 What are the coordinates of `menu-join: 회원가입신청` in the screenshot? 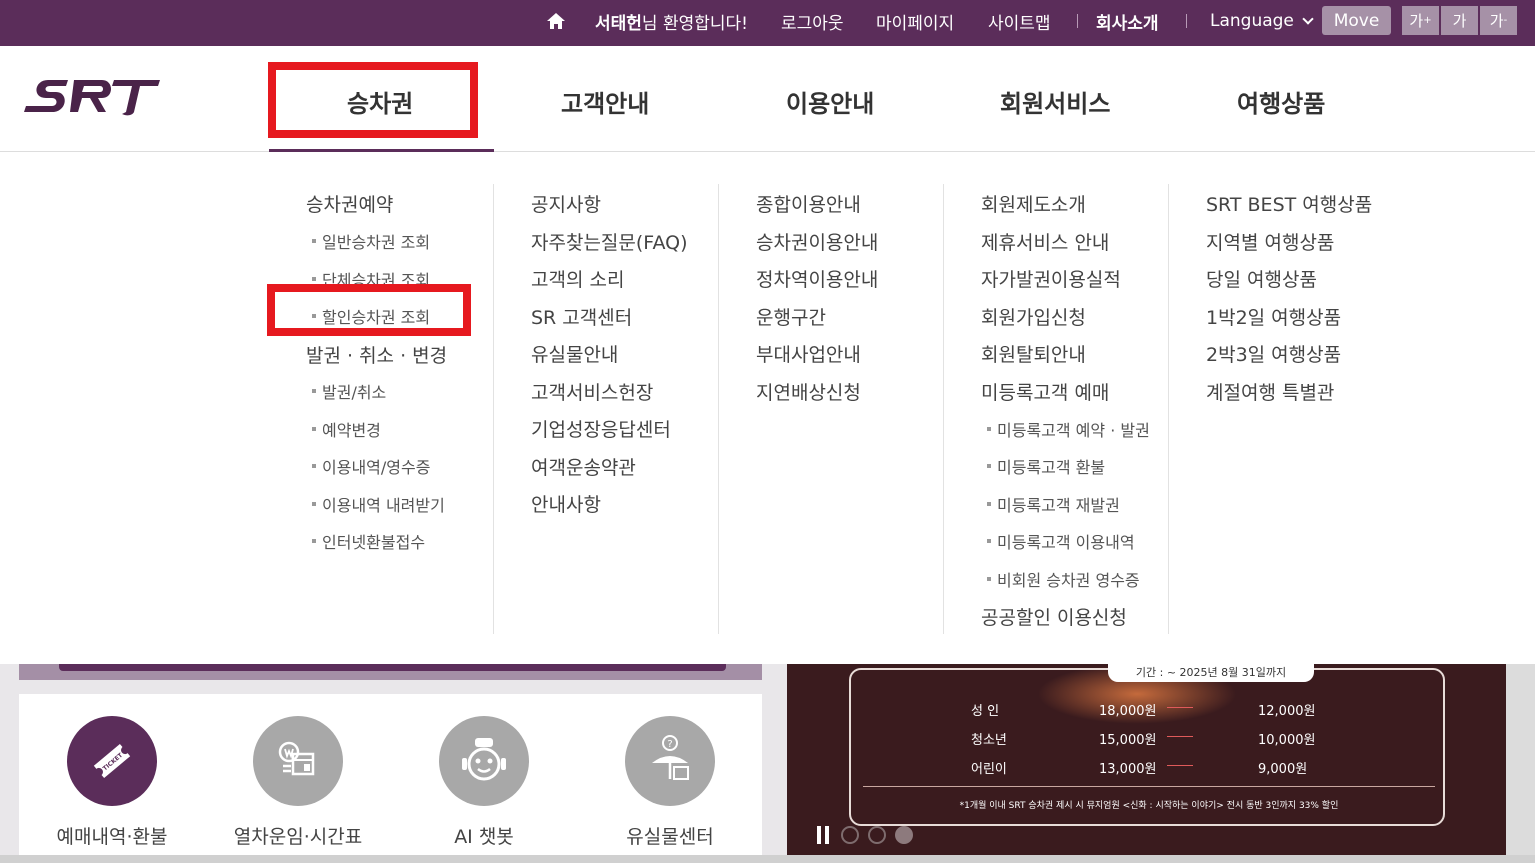 It's located at (1033, 316).